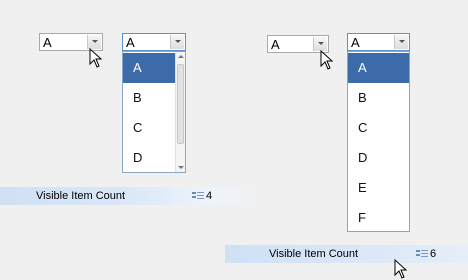 Image resolution: width=468 pixels, height=280 pixels. I want to click on list-scrollbar, so click(180, 112).